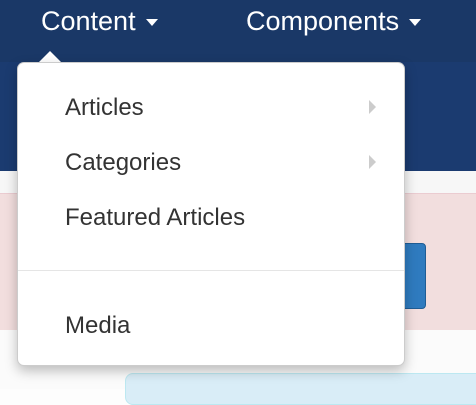  Describe the element at coordinates (104, 108) in the screenshot. I see `menu-item-articles: Articles` at that location.